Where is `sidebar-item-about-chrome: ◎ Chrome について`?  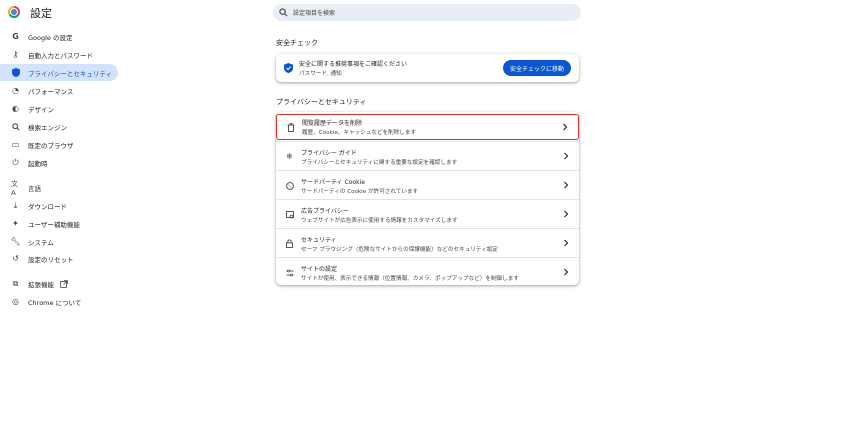 sidebar-item-about-chrome: ◎ Chrome について is located at coordinates (59, 301).